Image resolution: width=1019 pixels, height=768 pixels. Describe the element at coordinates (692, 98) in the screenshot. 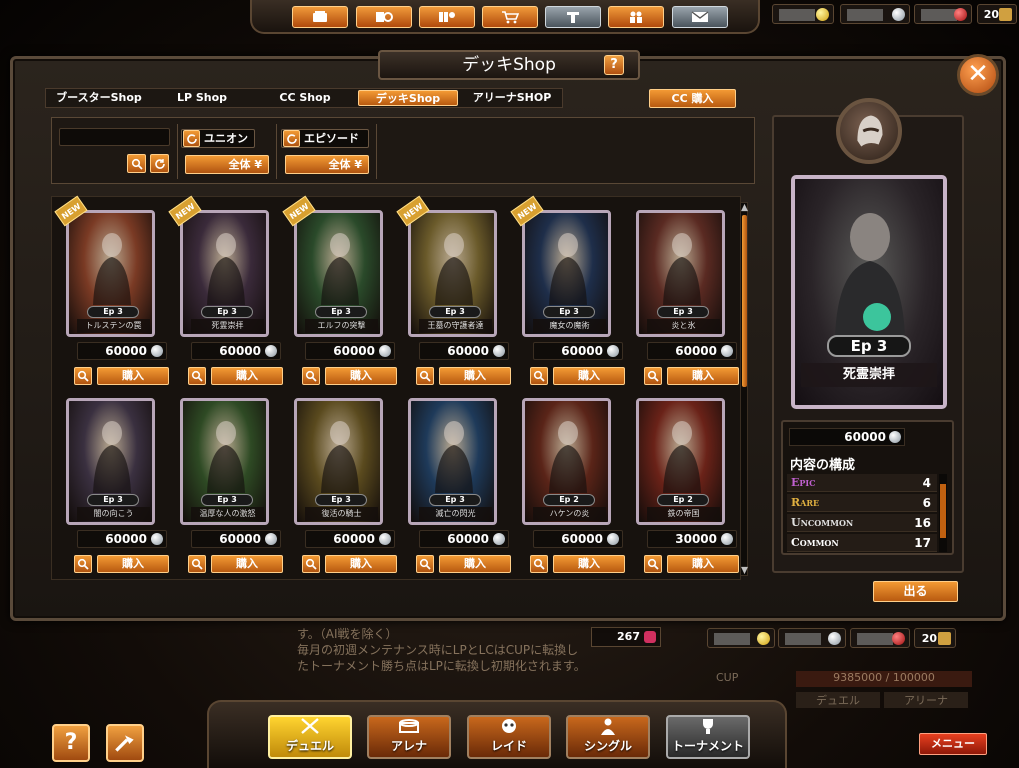

I see `cc-buy-button: CC 購入` at that location.